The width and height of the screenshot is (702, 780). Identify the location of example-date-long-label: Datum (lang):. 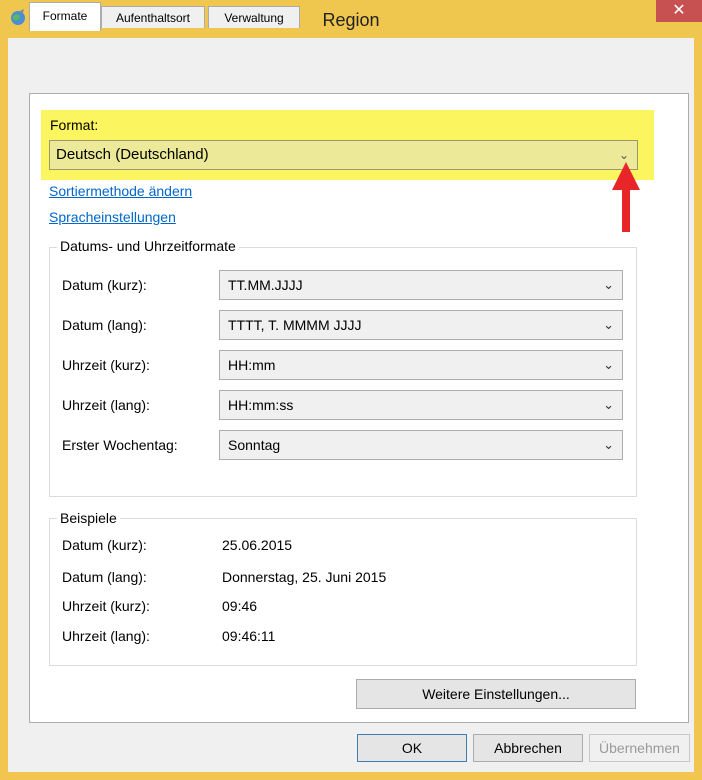
(104, 577).